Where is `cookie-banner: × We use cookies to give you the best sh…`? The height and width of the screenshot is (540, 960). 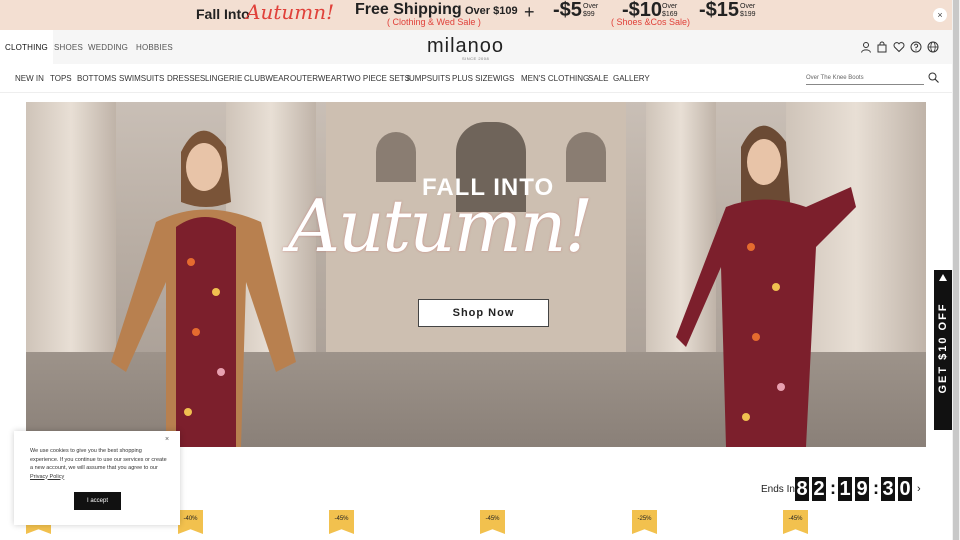
cookie-banner: × We use cookies to give you the best sh… is located at coordinates (97, 478).